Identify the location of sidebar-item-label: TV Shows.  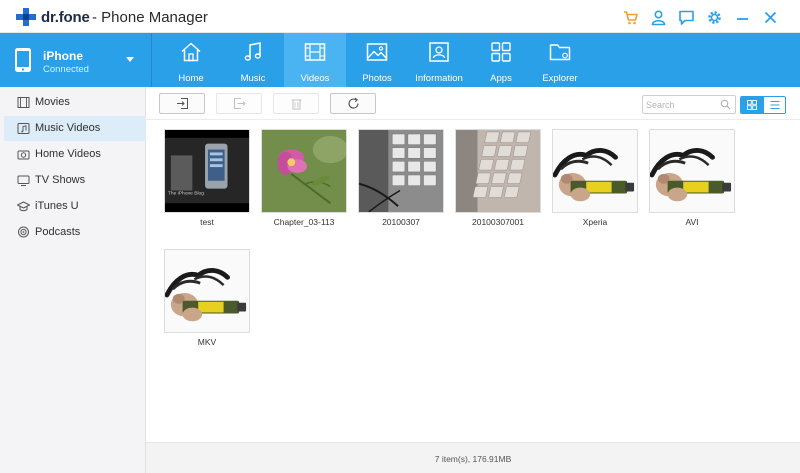
(60, 180).